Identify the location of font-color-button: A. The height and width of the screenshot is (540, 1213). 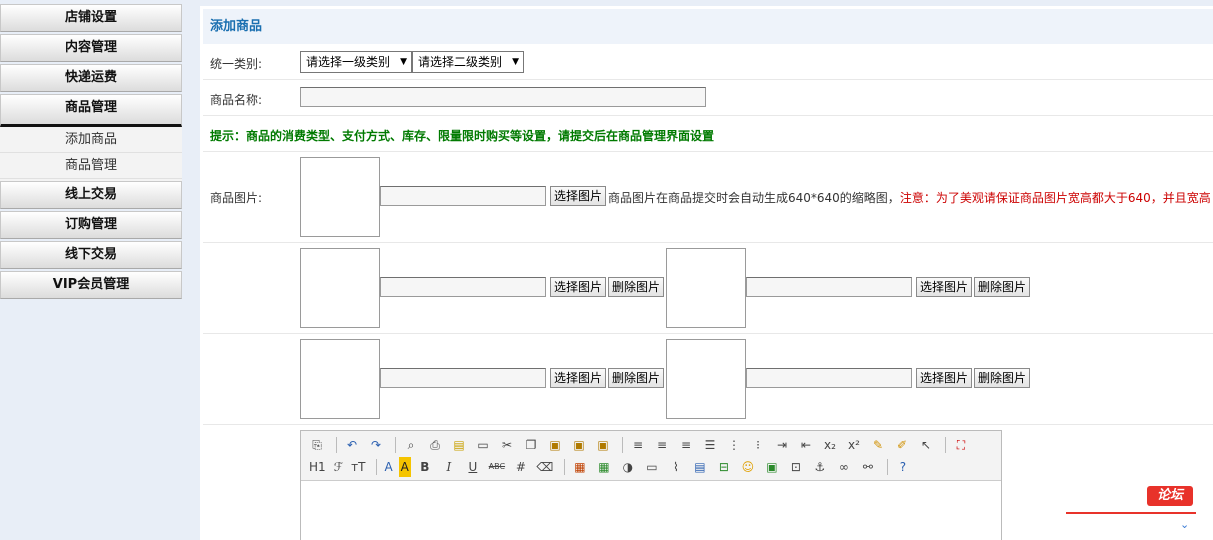
(388, 467).